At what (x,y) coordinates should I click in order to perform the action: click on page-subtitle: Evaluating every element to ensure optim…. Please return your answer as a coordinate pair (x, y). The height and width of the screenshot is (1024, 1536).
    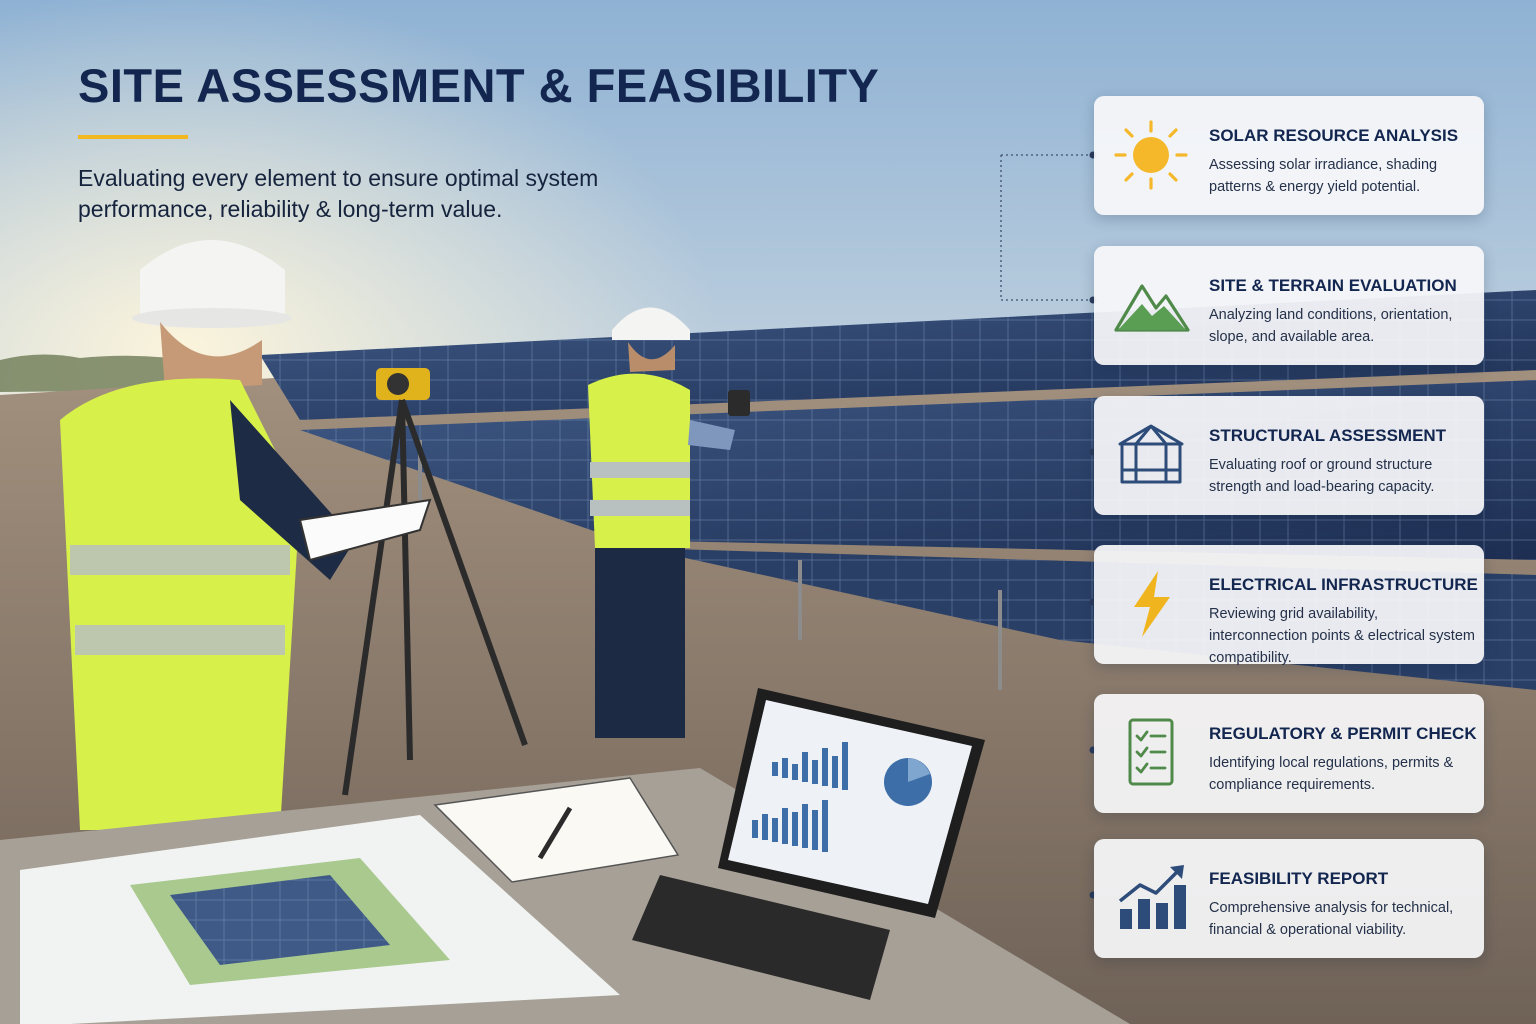
    Looking at the image, I should click on (338, 193).